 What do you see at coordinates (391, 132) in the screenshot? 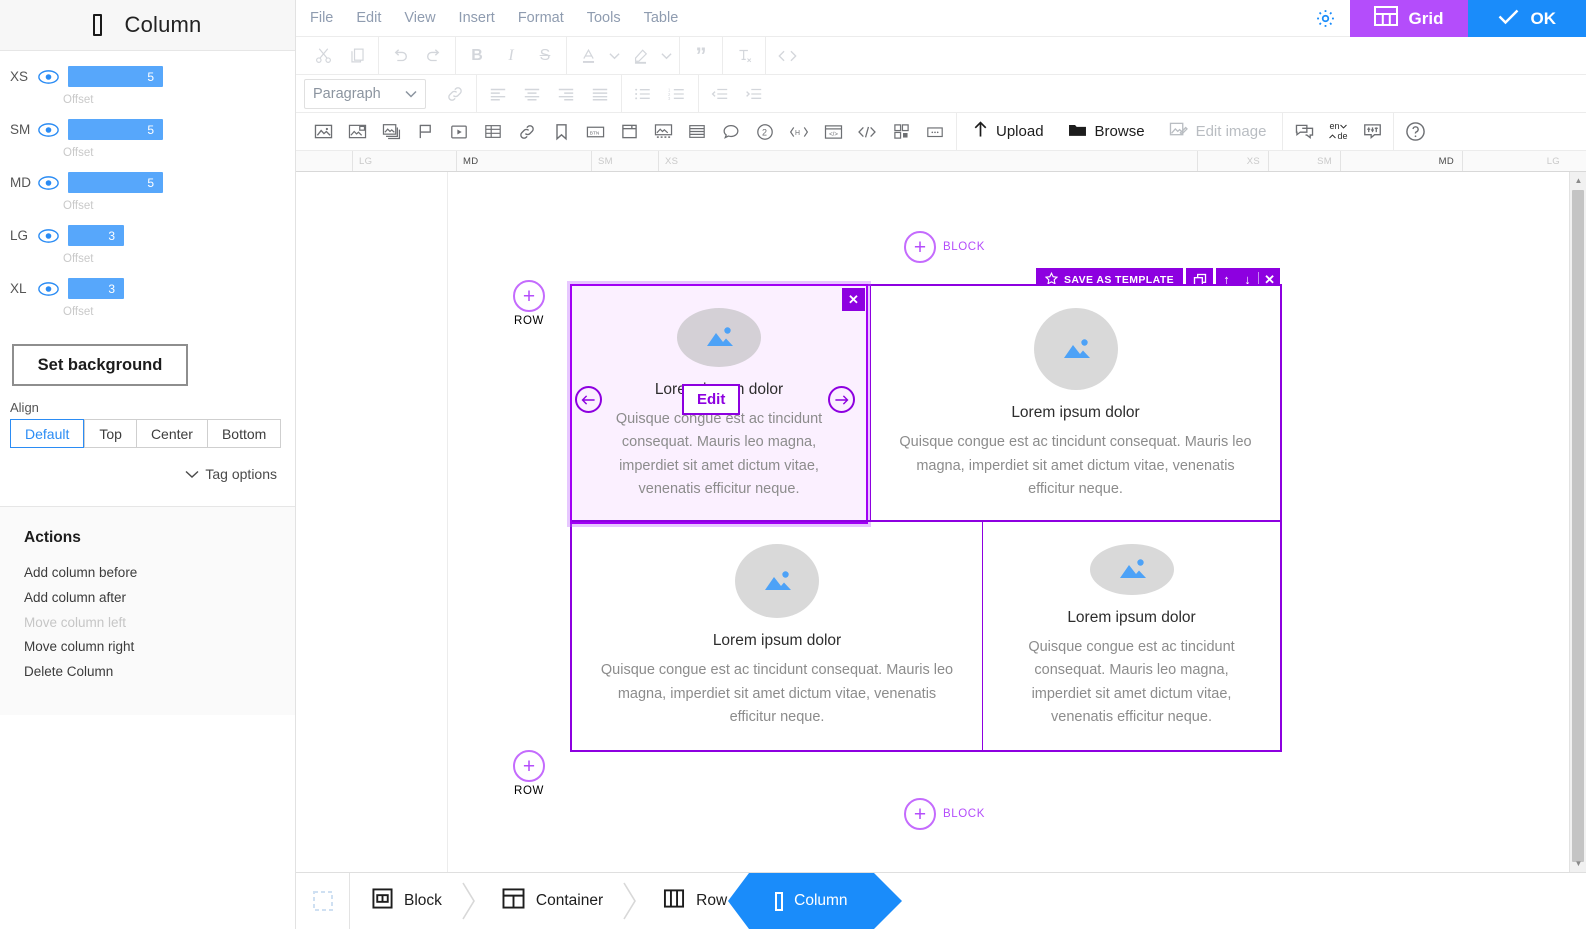
I see `image-stack-icon` at bounding box center [391, 132].